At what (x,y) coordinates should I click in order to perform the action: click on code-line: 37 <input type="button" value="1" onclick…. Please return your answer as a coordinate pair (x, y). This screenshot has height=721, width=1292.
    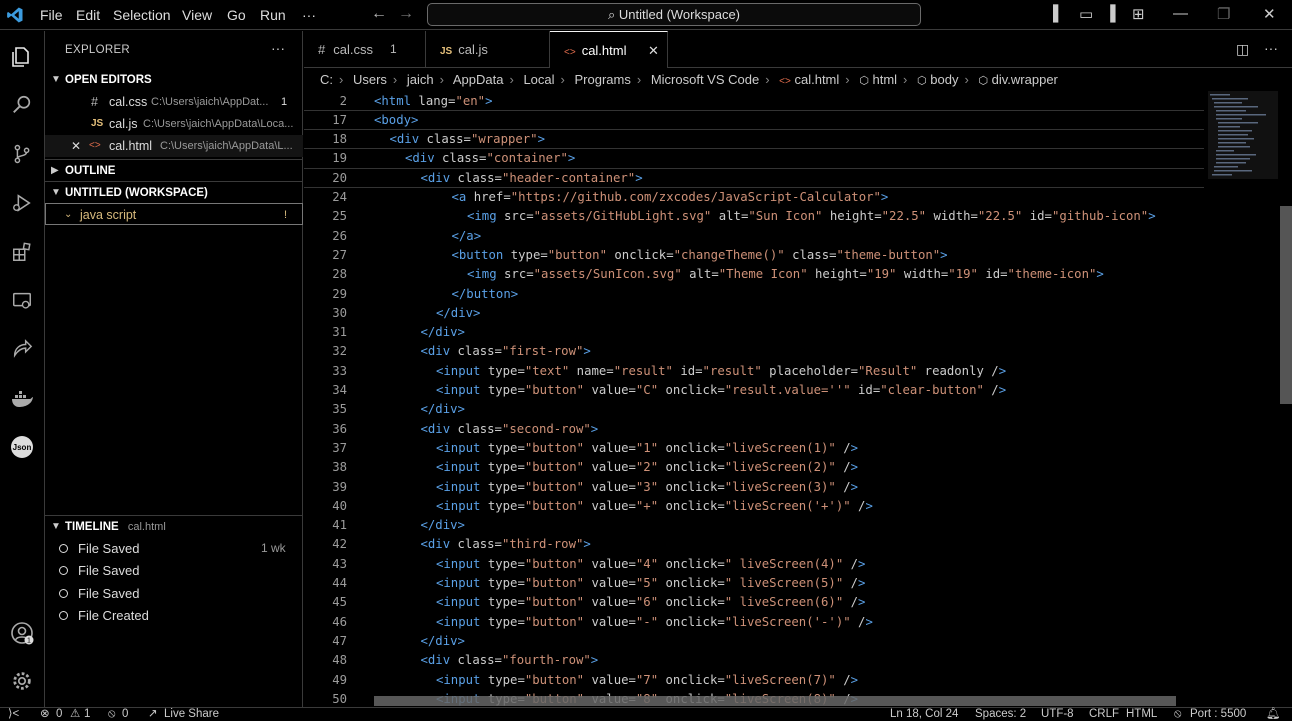
    Looking at the image, I should click on (754, 448).